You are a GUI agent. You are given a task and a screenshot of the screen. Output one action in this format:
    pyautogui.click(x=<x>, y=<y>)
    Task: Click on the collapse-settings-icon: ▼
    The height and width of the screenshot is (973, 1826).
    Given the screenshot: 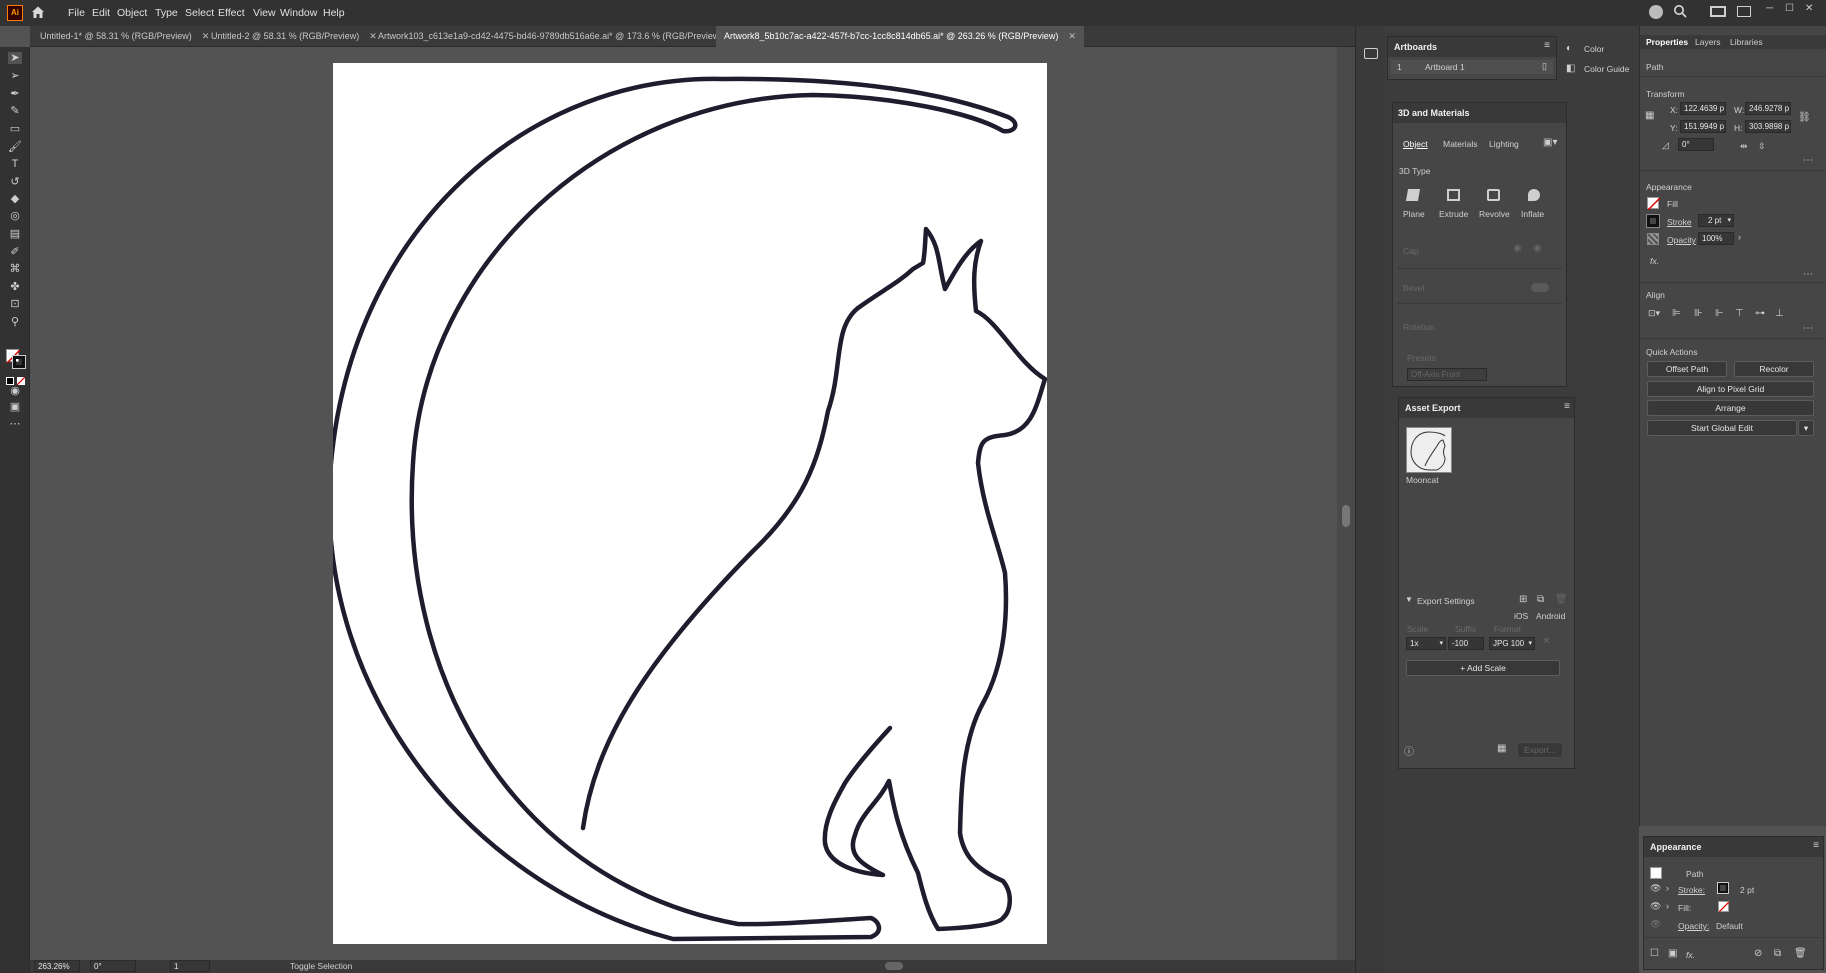 What is the action you would take?
    pyautogui.click(x=1409, y=599)
    